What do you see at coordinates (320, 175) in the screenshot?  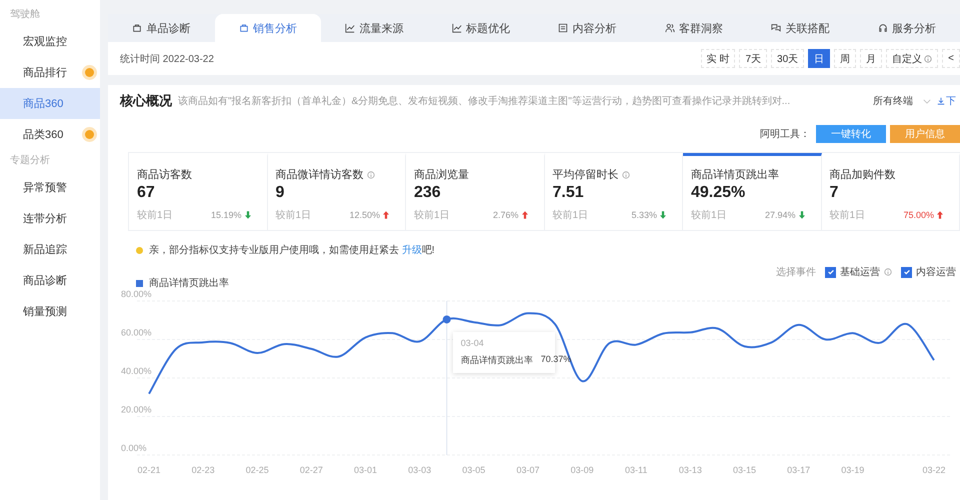 I see `metric-label: 商品微详情访客数` at bounding box center [320, 175].